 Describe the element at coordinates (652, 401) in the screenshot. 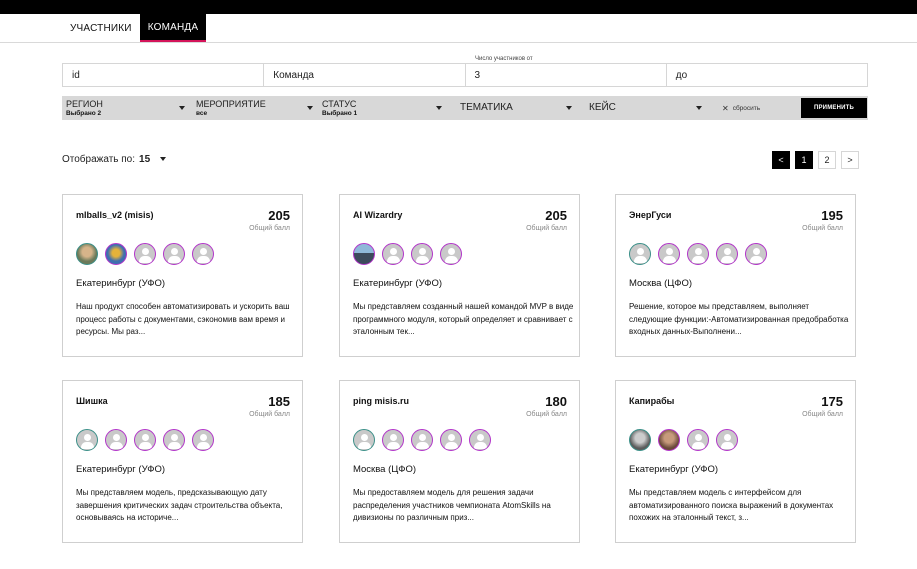

I see `team-name: Капирабы` at that location.